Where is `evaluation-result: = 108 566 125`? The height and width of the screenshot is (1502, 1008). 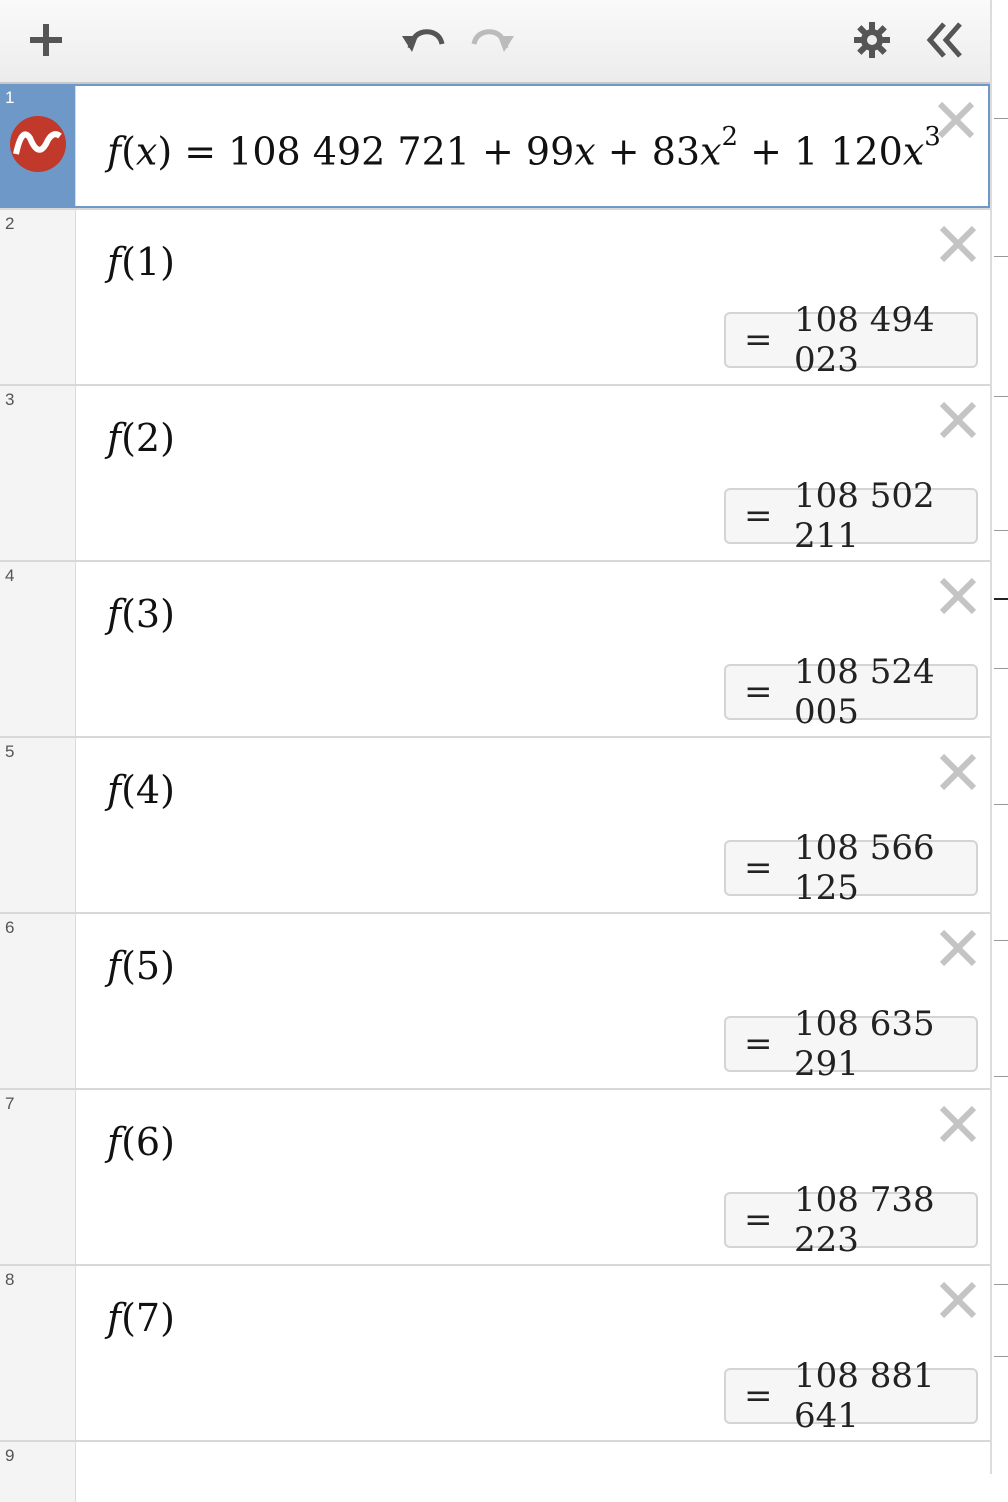
evaluation-result: = 108 566 125 is located at coordinates (851, 868).